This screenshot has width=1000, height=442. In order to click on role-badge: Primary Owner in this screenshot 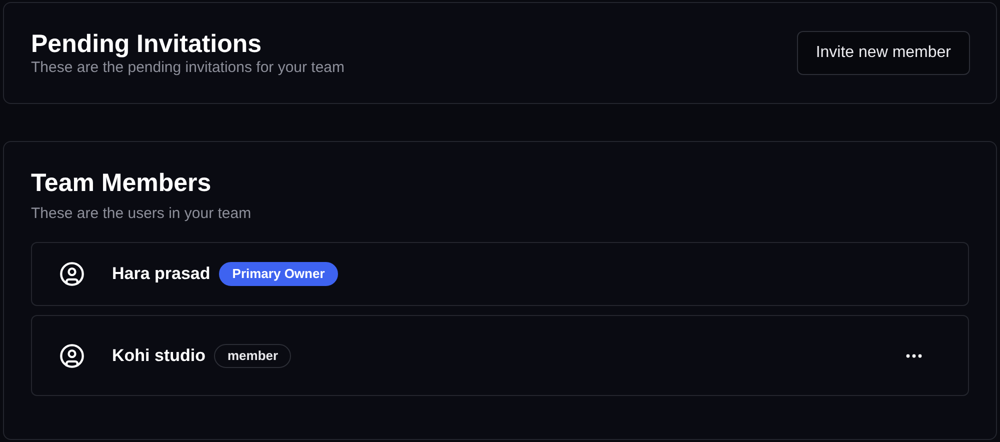, I will do `click(278, 274)`.